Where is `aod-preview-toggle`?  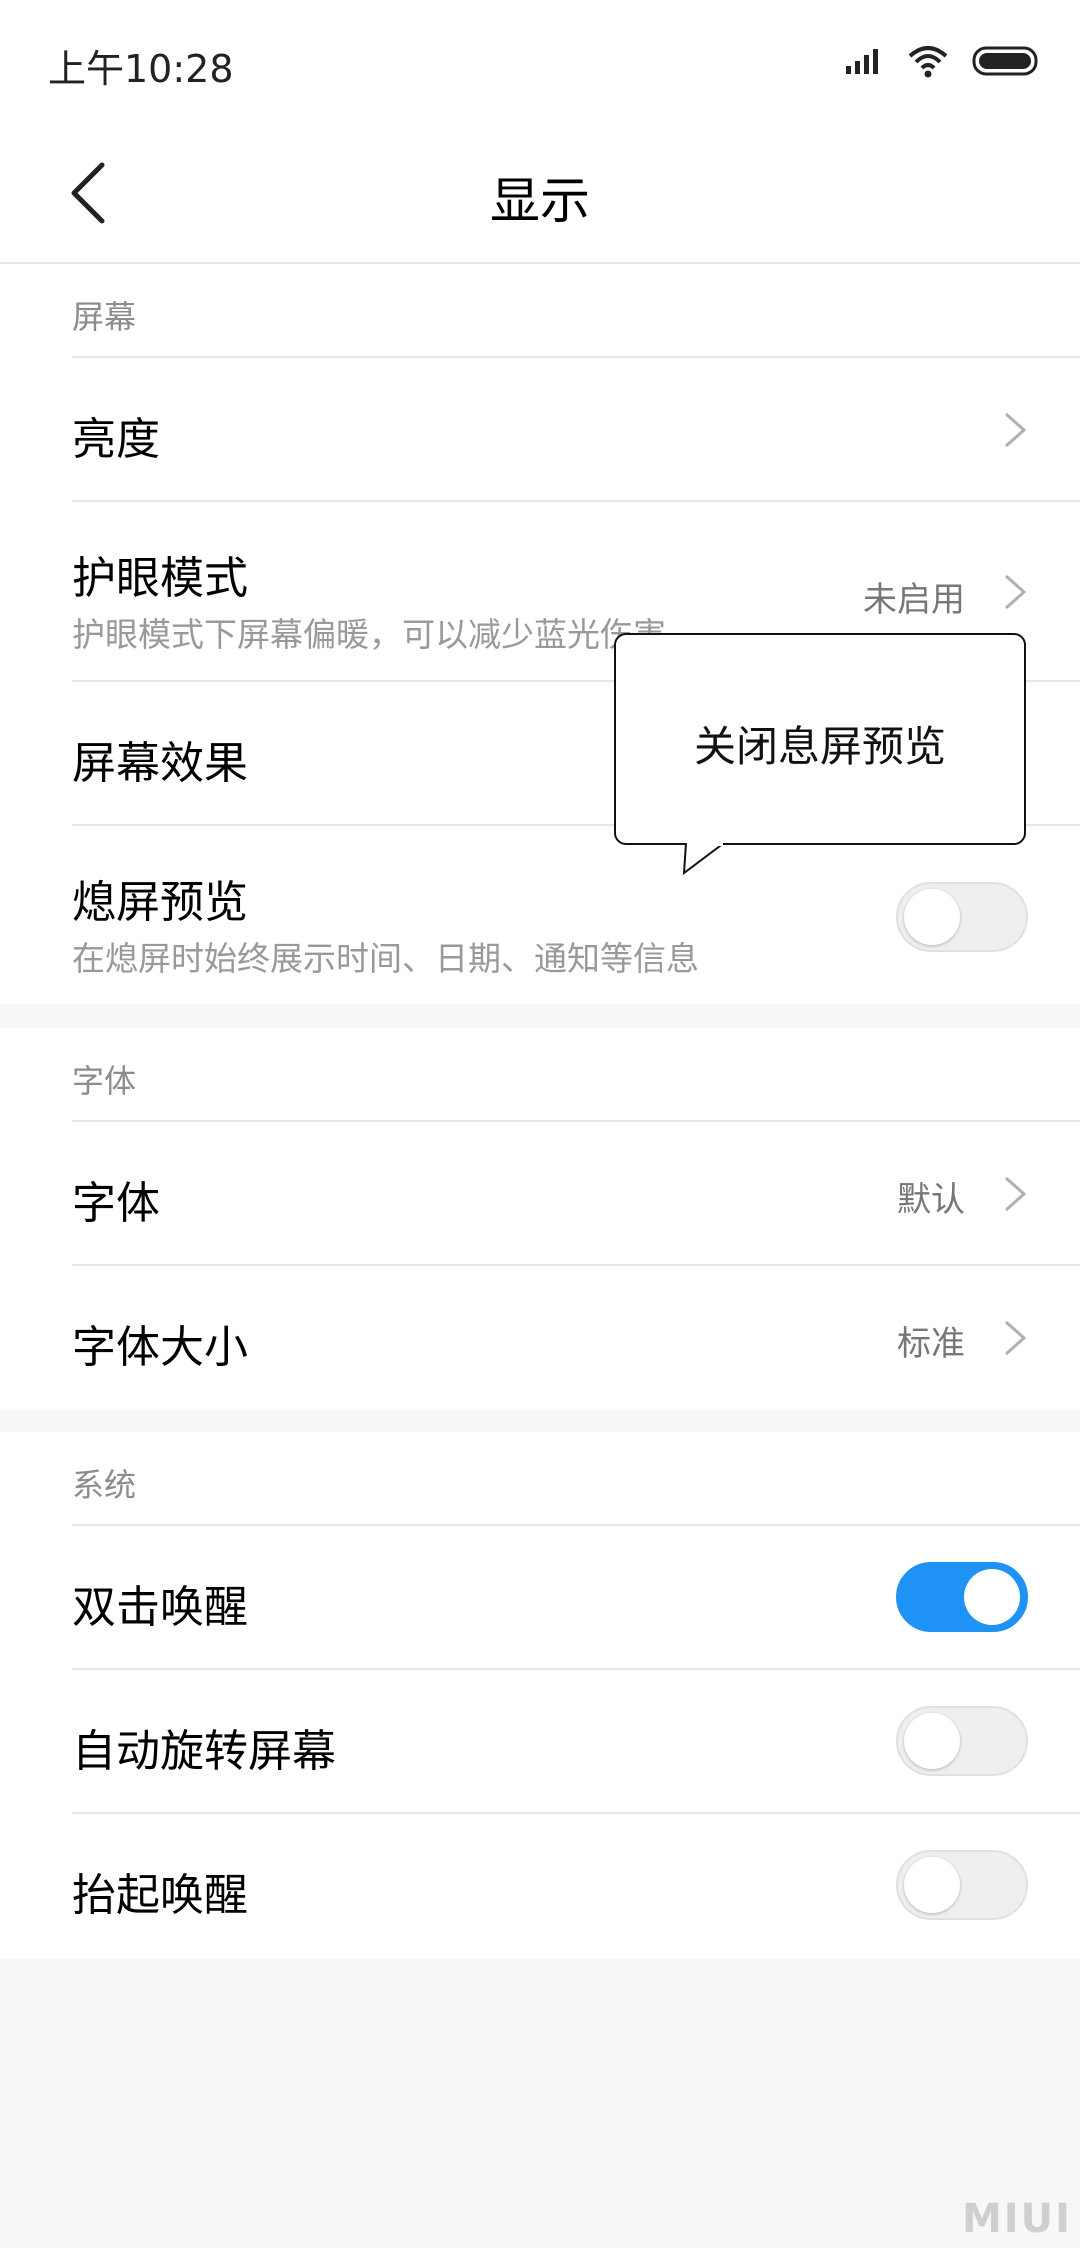 aod-preview-toggle is located at coordinates (962, 917).